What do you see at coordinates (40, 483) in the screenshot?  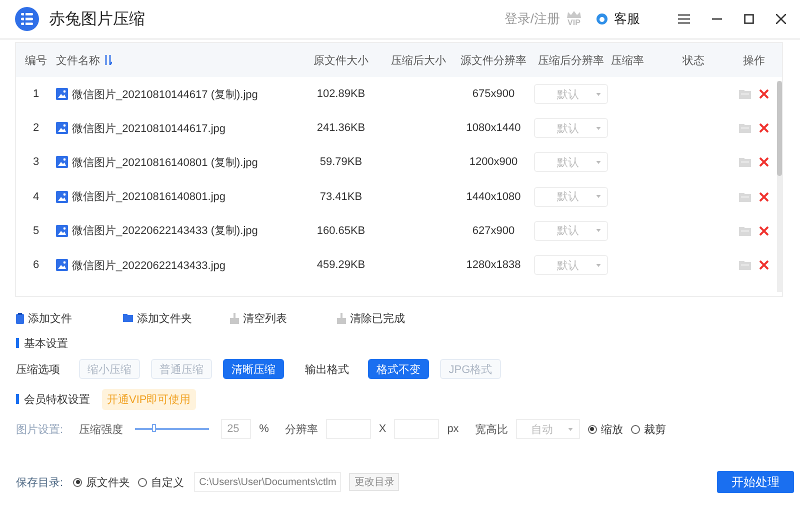 I see `save-directory-label: 保存目录:` at bounding box center [40, 483].